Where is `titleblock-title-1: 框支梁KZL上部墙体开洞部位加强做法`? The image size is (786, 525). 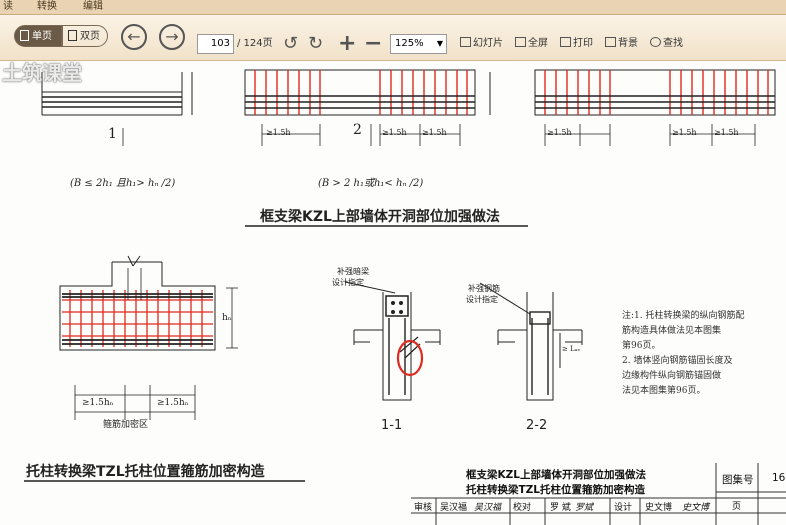 titleblock-title-1: 框支梁KZL上部墙体开洞部位加强做法 is located at coordinates (556, 475).